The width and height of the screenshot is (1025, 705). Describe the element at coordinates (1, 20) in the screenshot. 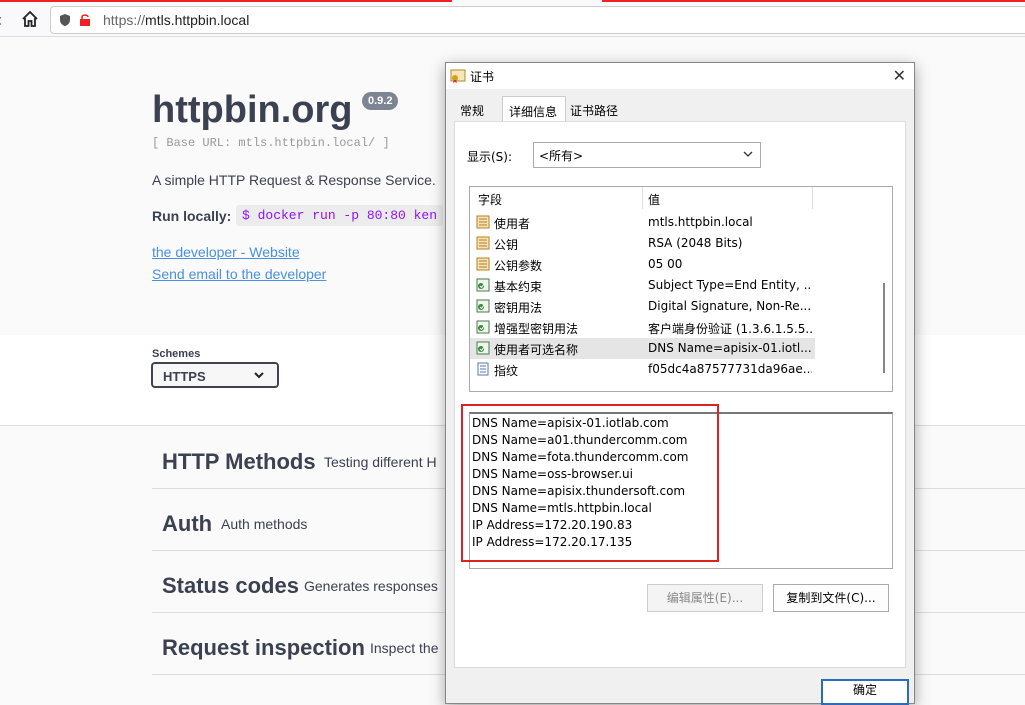

I see `back-icon: ‹` at that location.